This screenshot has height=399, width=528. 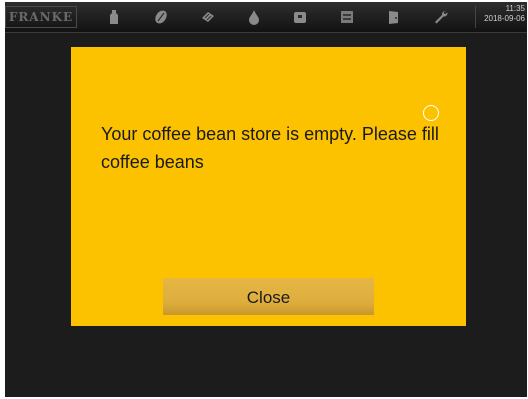 What do you see at coordinates (504, 18) in the screenshot?
I see `clock-date: 2018-09-06` at bounding box center [504, 18].